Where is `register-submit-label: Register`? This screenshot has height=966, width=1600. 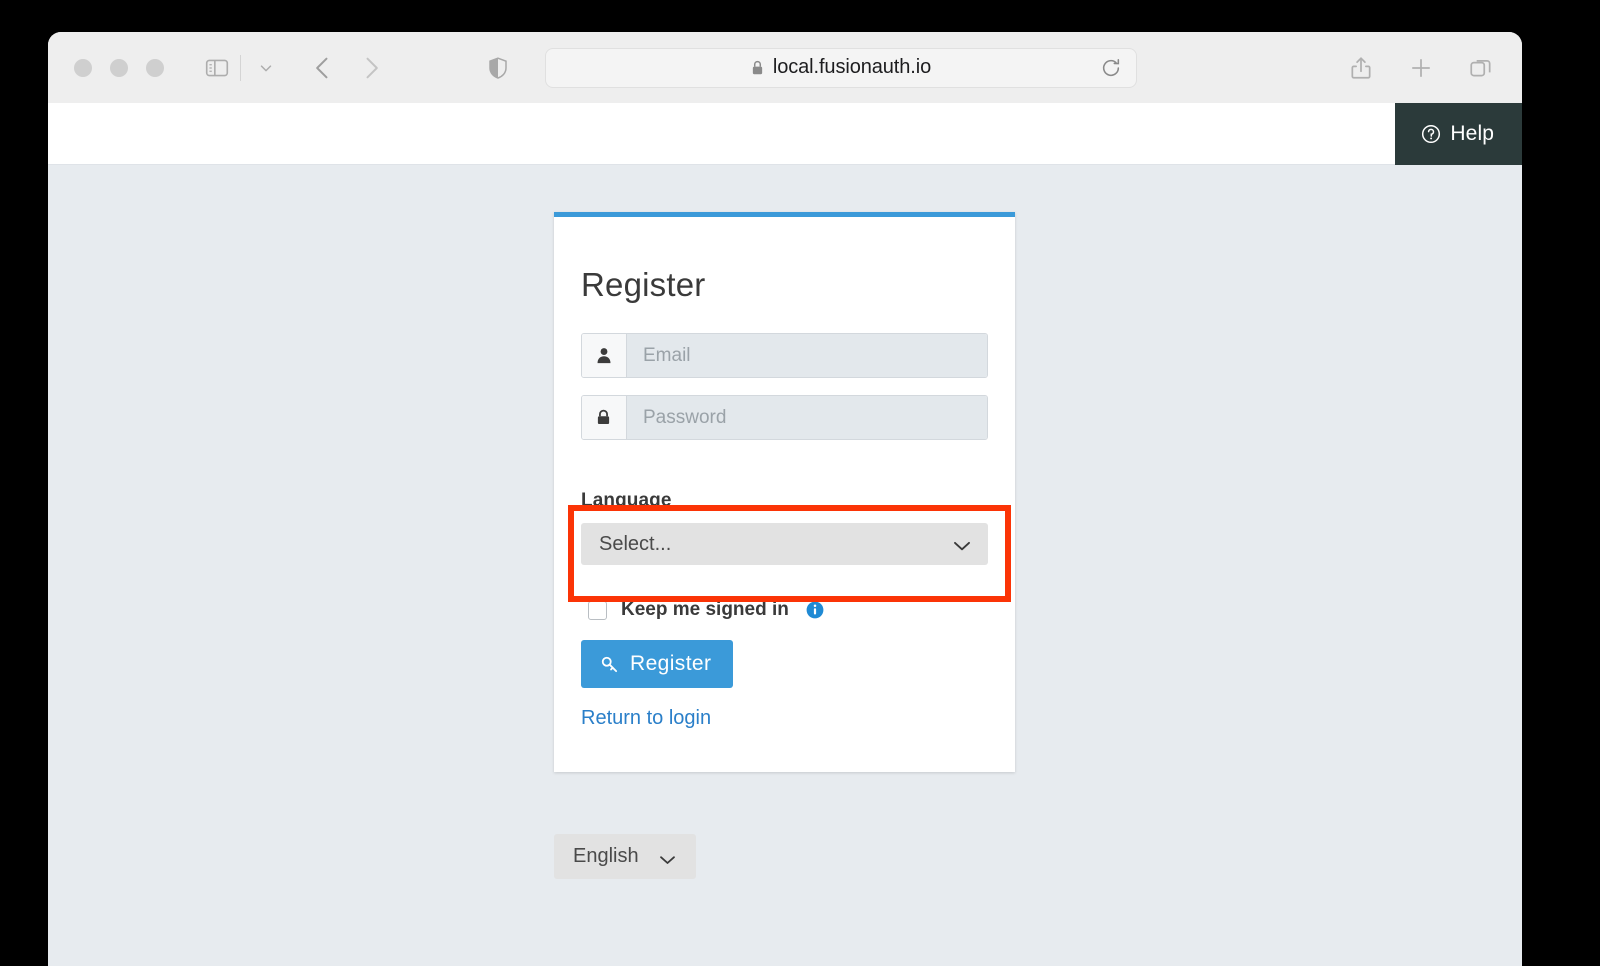 register-submit-label: Register is located at coordinates (671, 663).